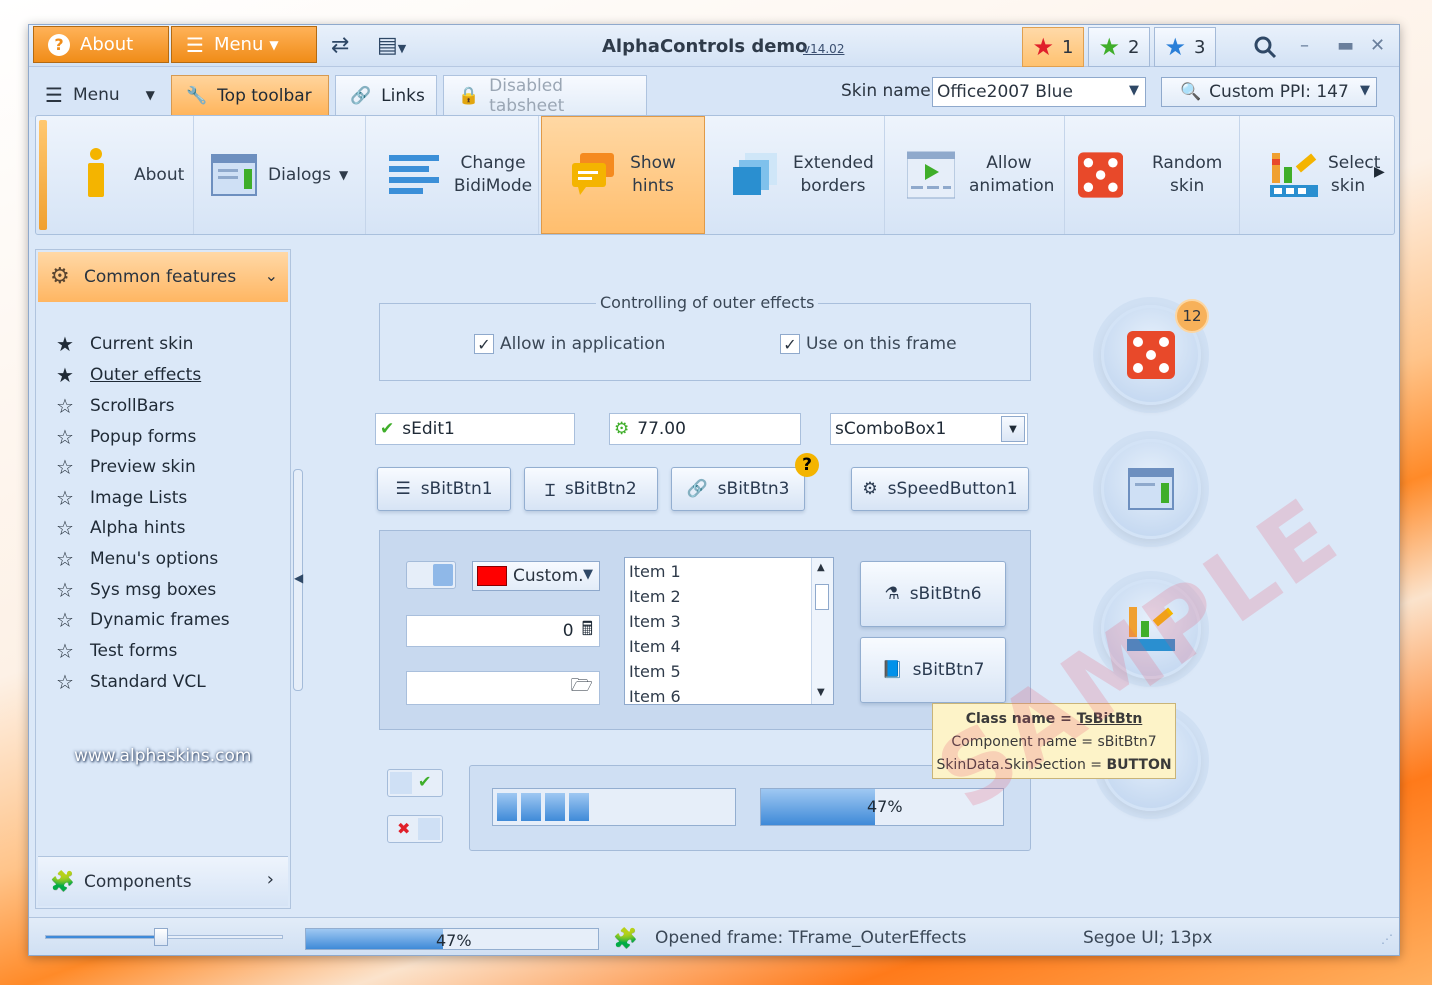  I want to click on sedit1-input: ✔ sEdit1, so click(475, 429).